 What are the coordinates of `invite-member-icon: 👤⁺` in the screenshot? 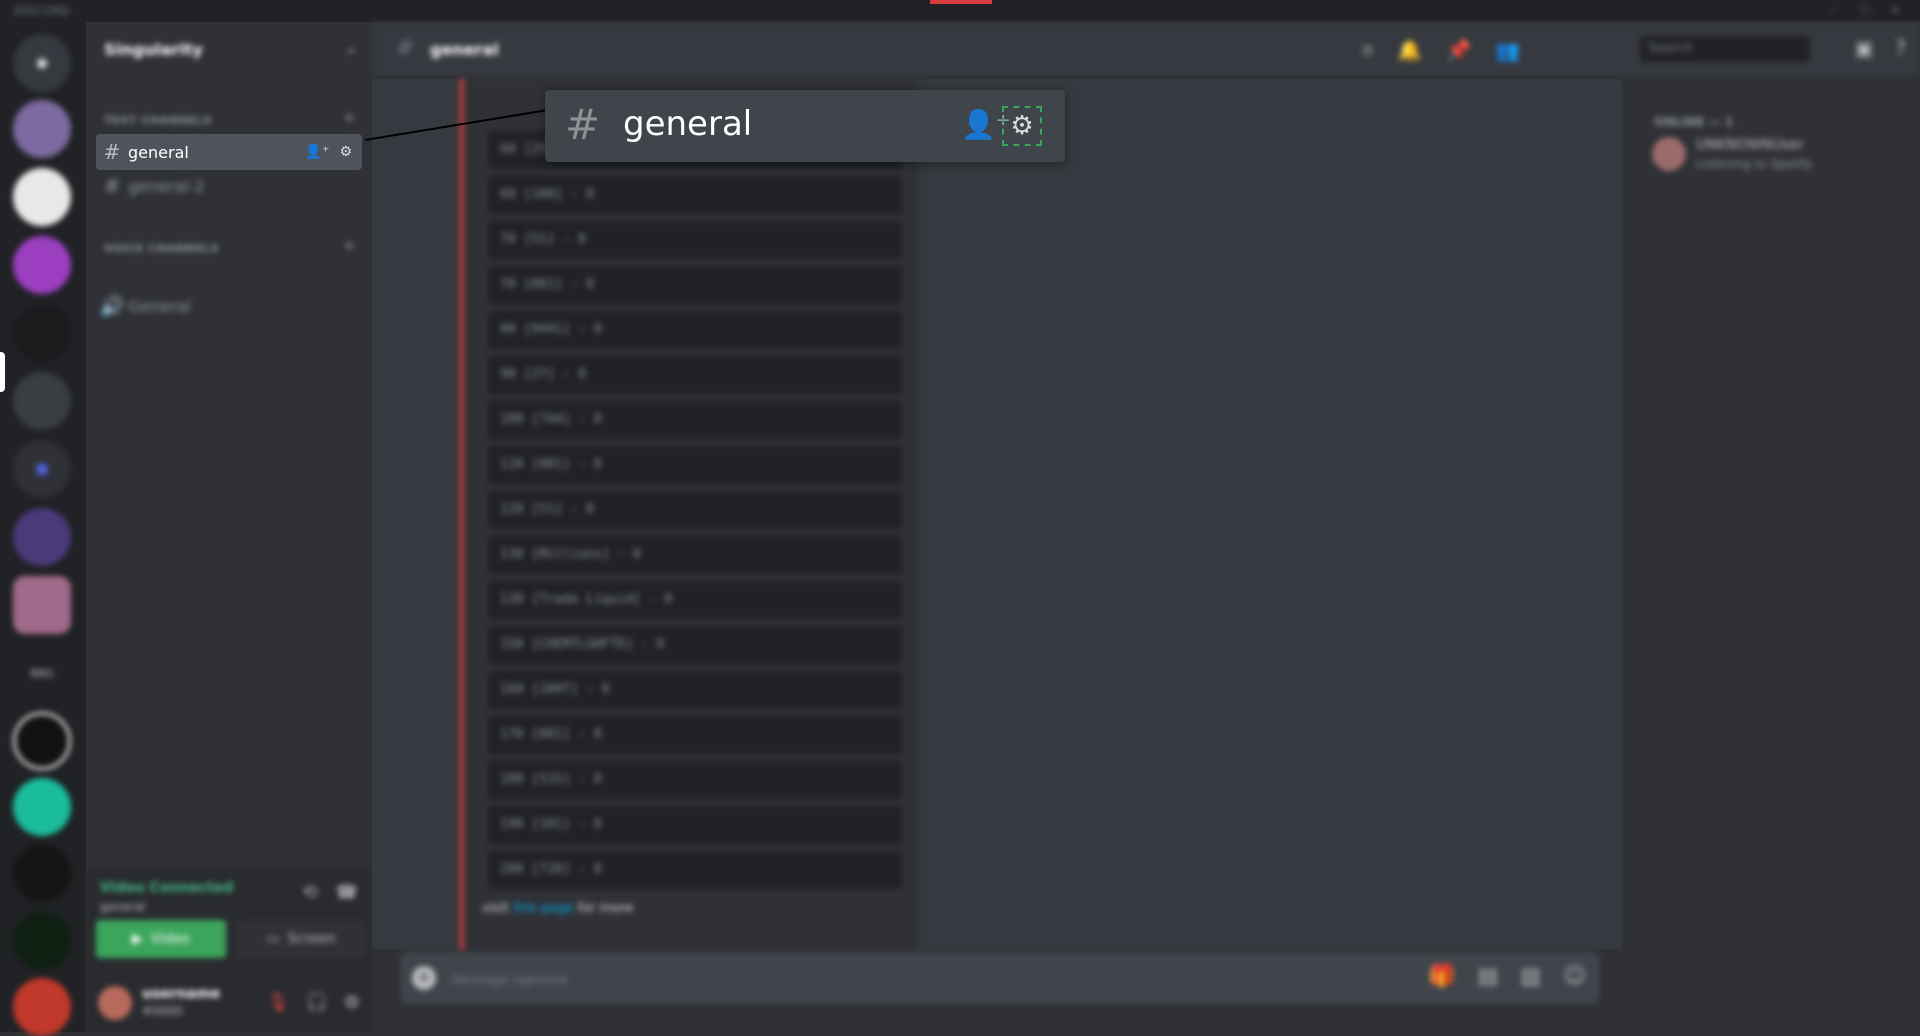 It's located at (317, 152).